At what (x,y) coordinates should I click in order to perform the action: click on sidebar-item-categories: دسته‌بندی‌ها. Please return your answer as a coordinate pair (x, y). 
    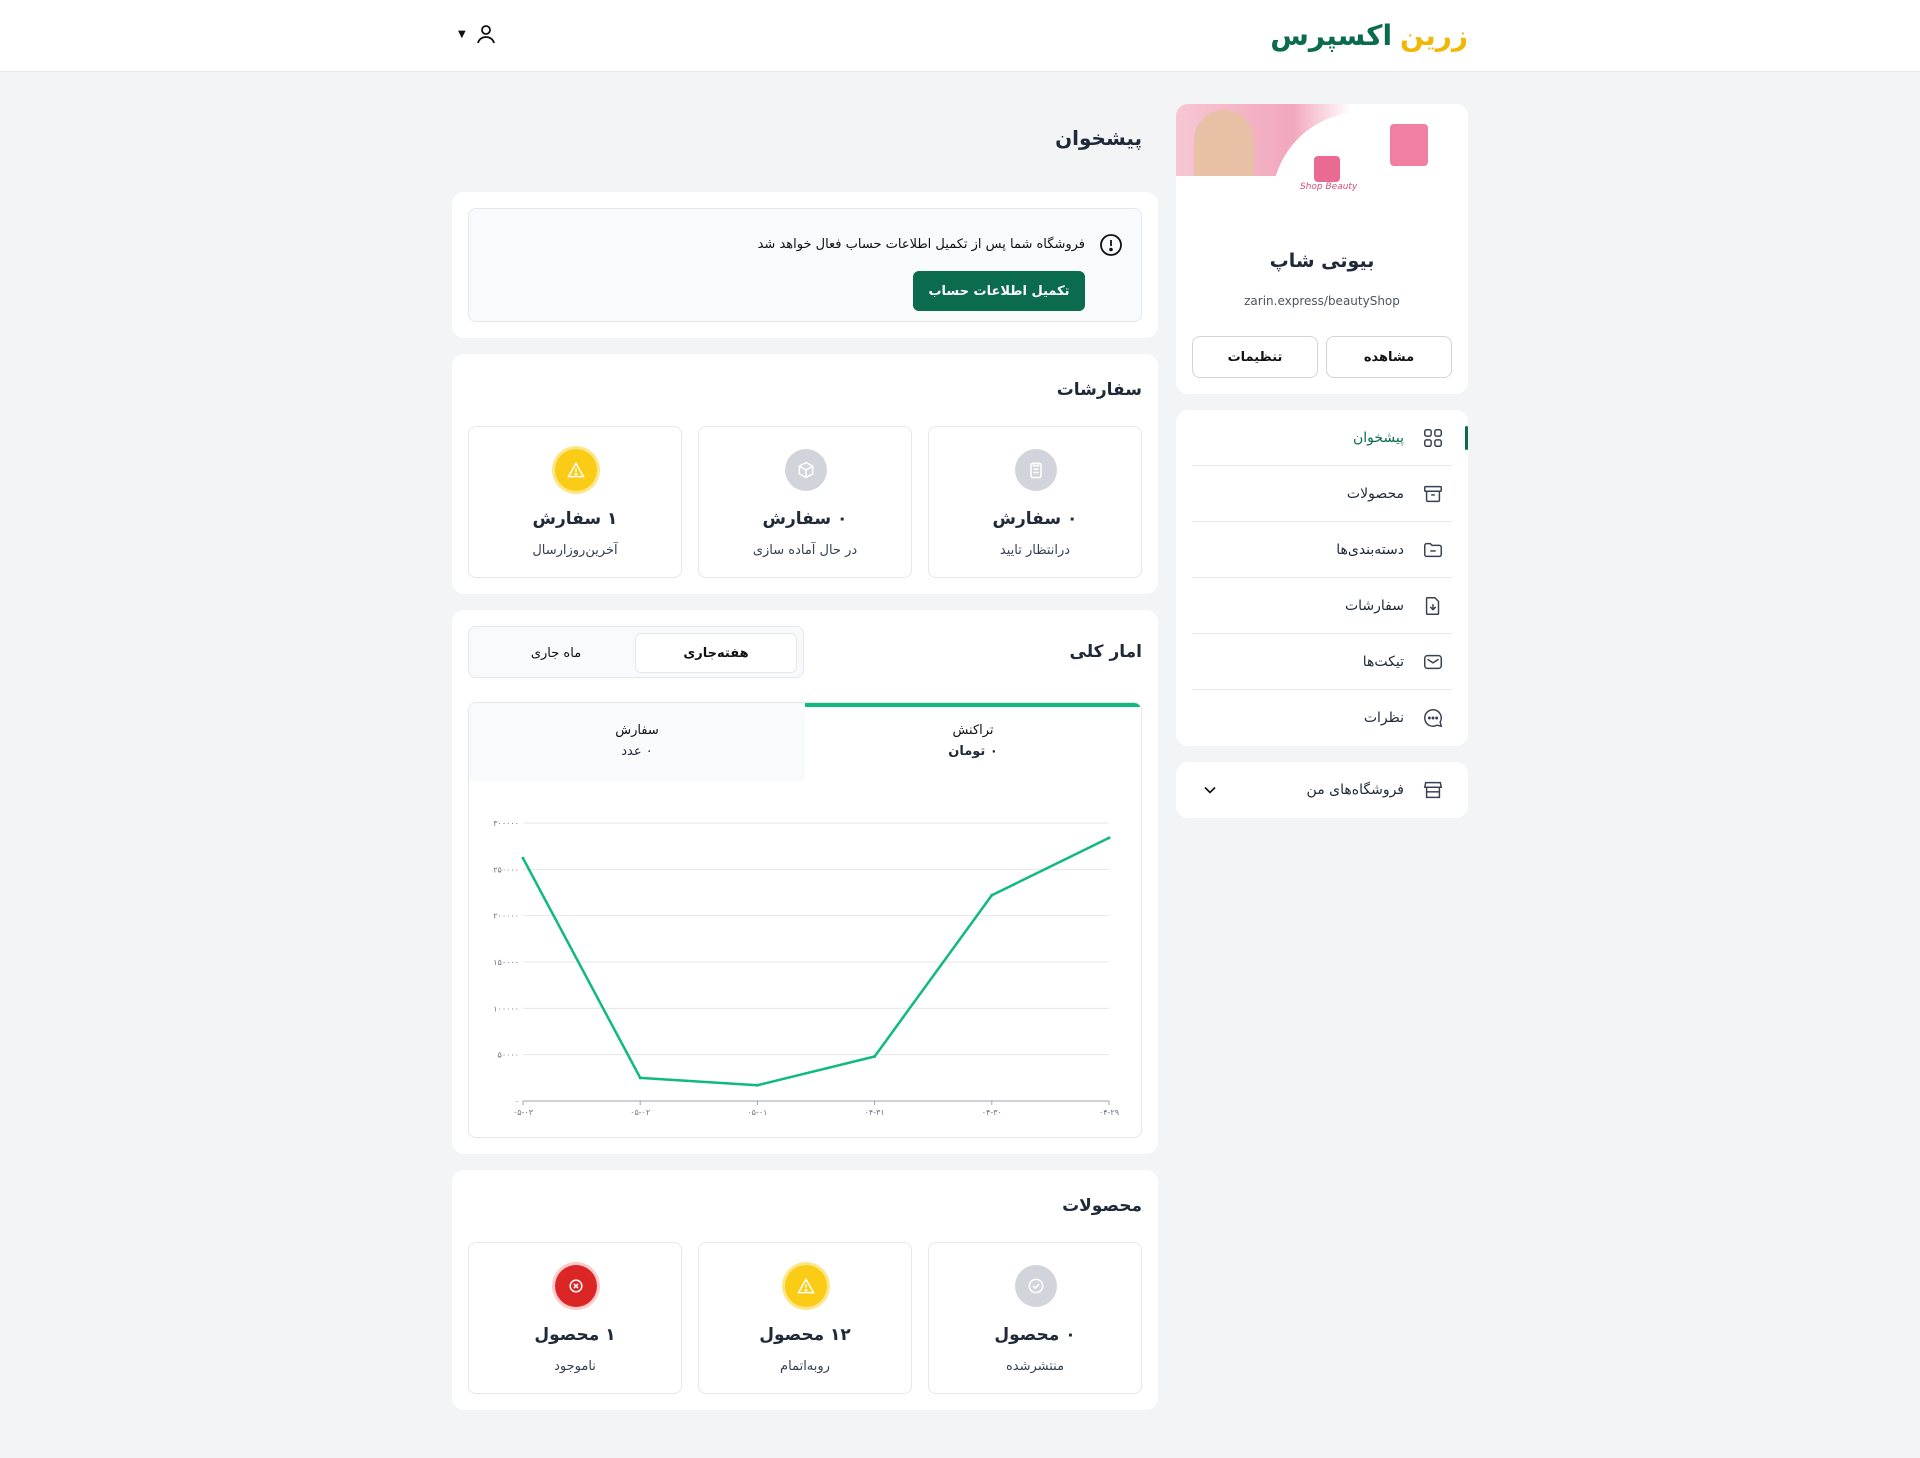
    Looking at the image, I should click on (1322, 550).